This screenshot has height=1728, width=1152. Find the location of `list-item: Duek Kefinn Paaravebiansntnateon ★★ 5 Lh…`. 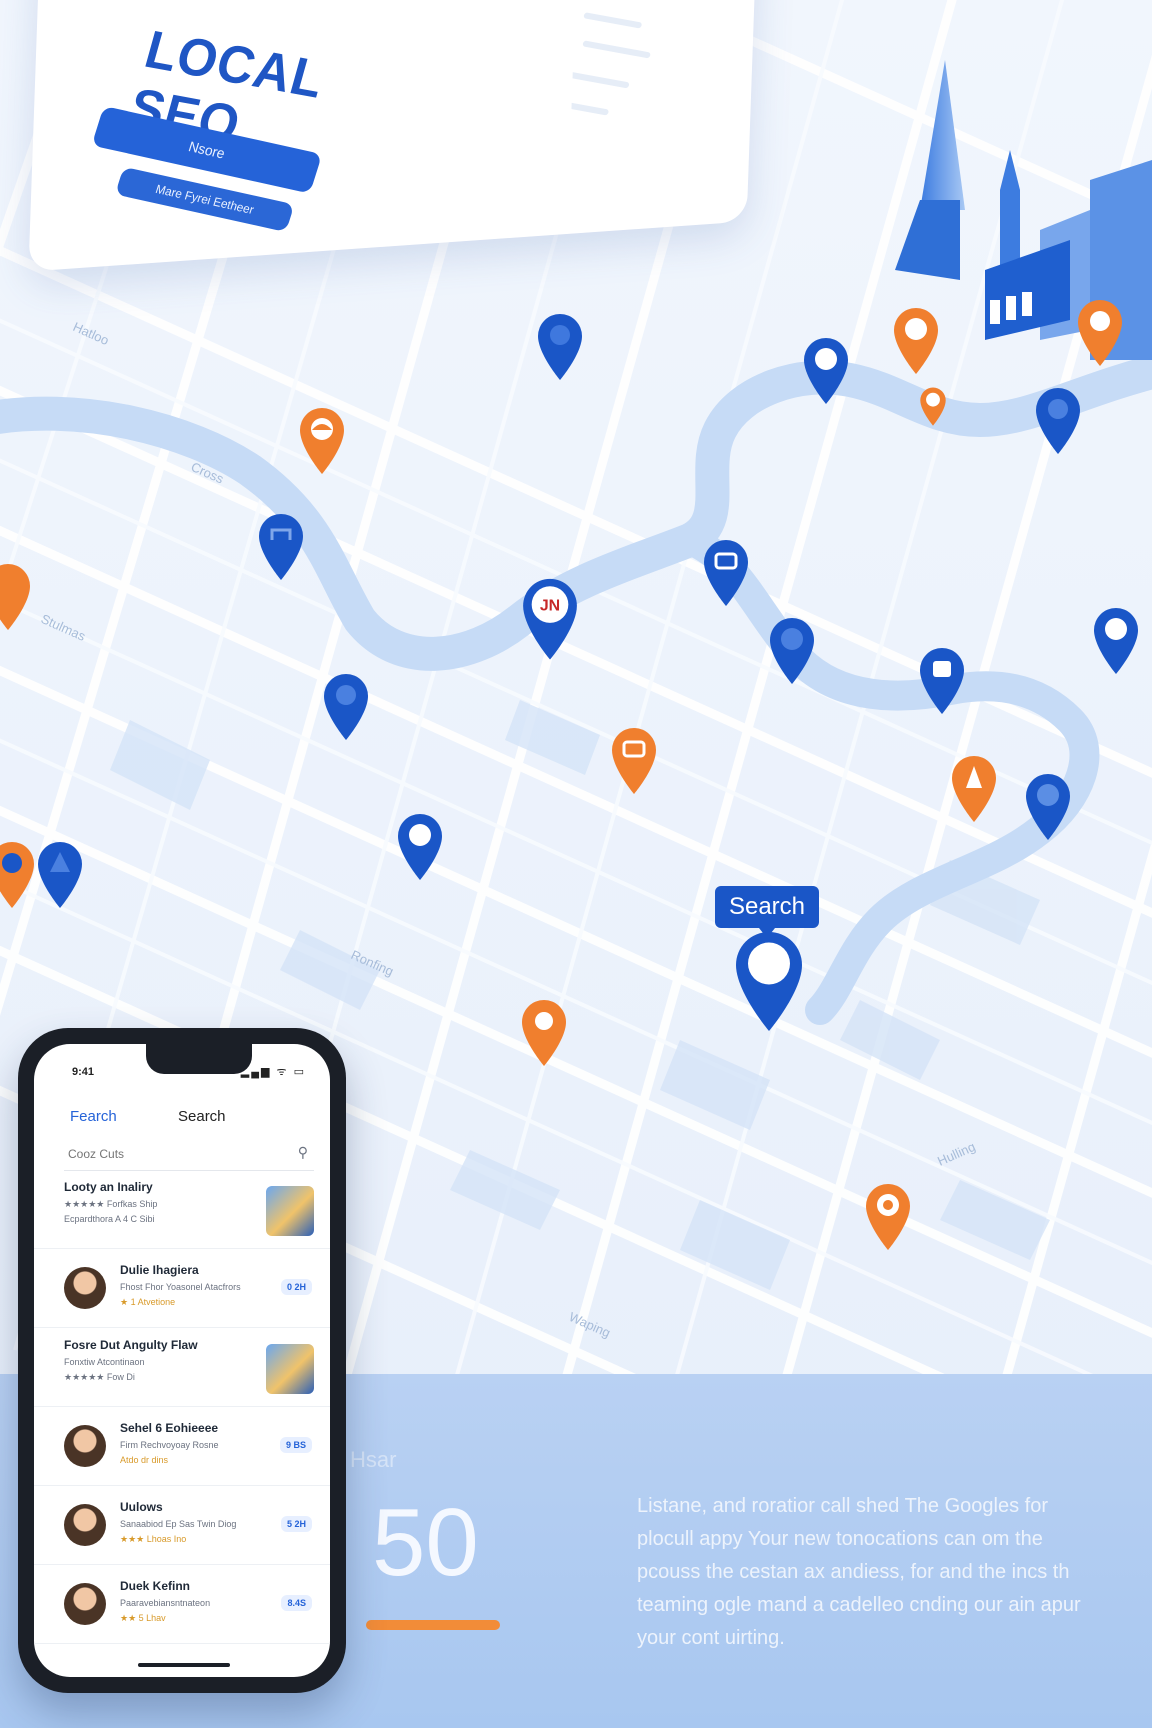

list-item: Duek Kefinn Paaravebiansntnateon ★★ 5 Lh… is located at coordinates (182, 1604).